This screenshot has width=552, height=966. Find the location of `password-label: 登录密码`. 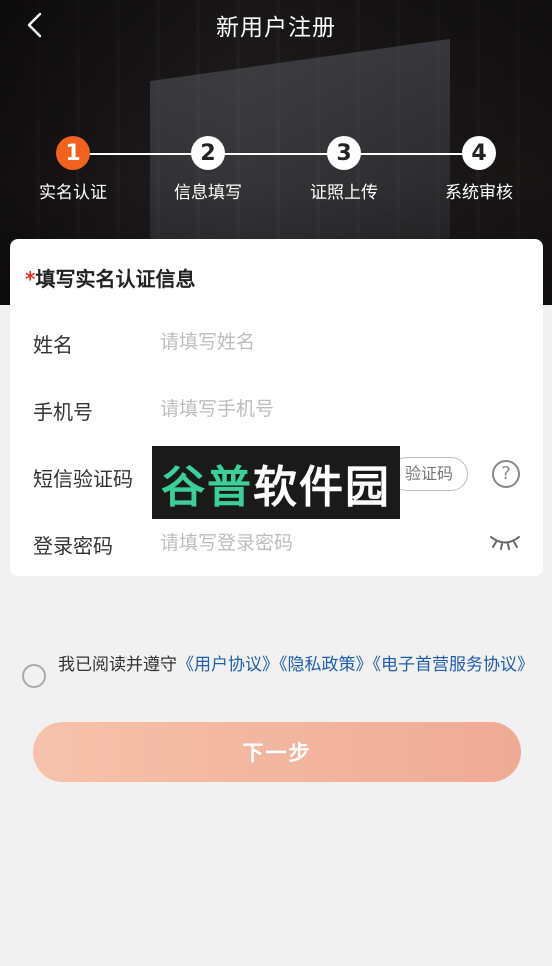

password-label: 登录密码 is located at coordinates (73, 546).